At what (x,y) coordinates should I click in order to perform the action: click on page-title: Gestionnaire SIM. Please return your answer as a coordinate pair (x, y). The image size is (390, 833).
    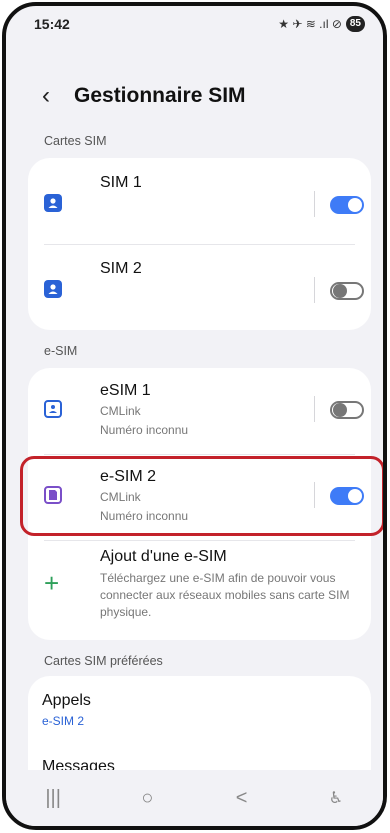
    Looking at the image, I should click on (160, 95).